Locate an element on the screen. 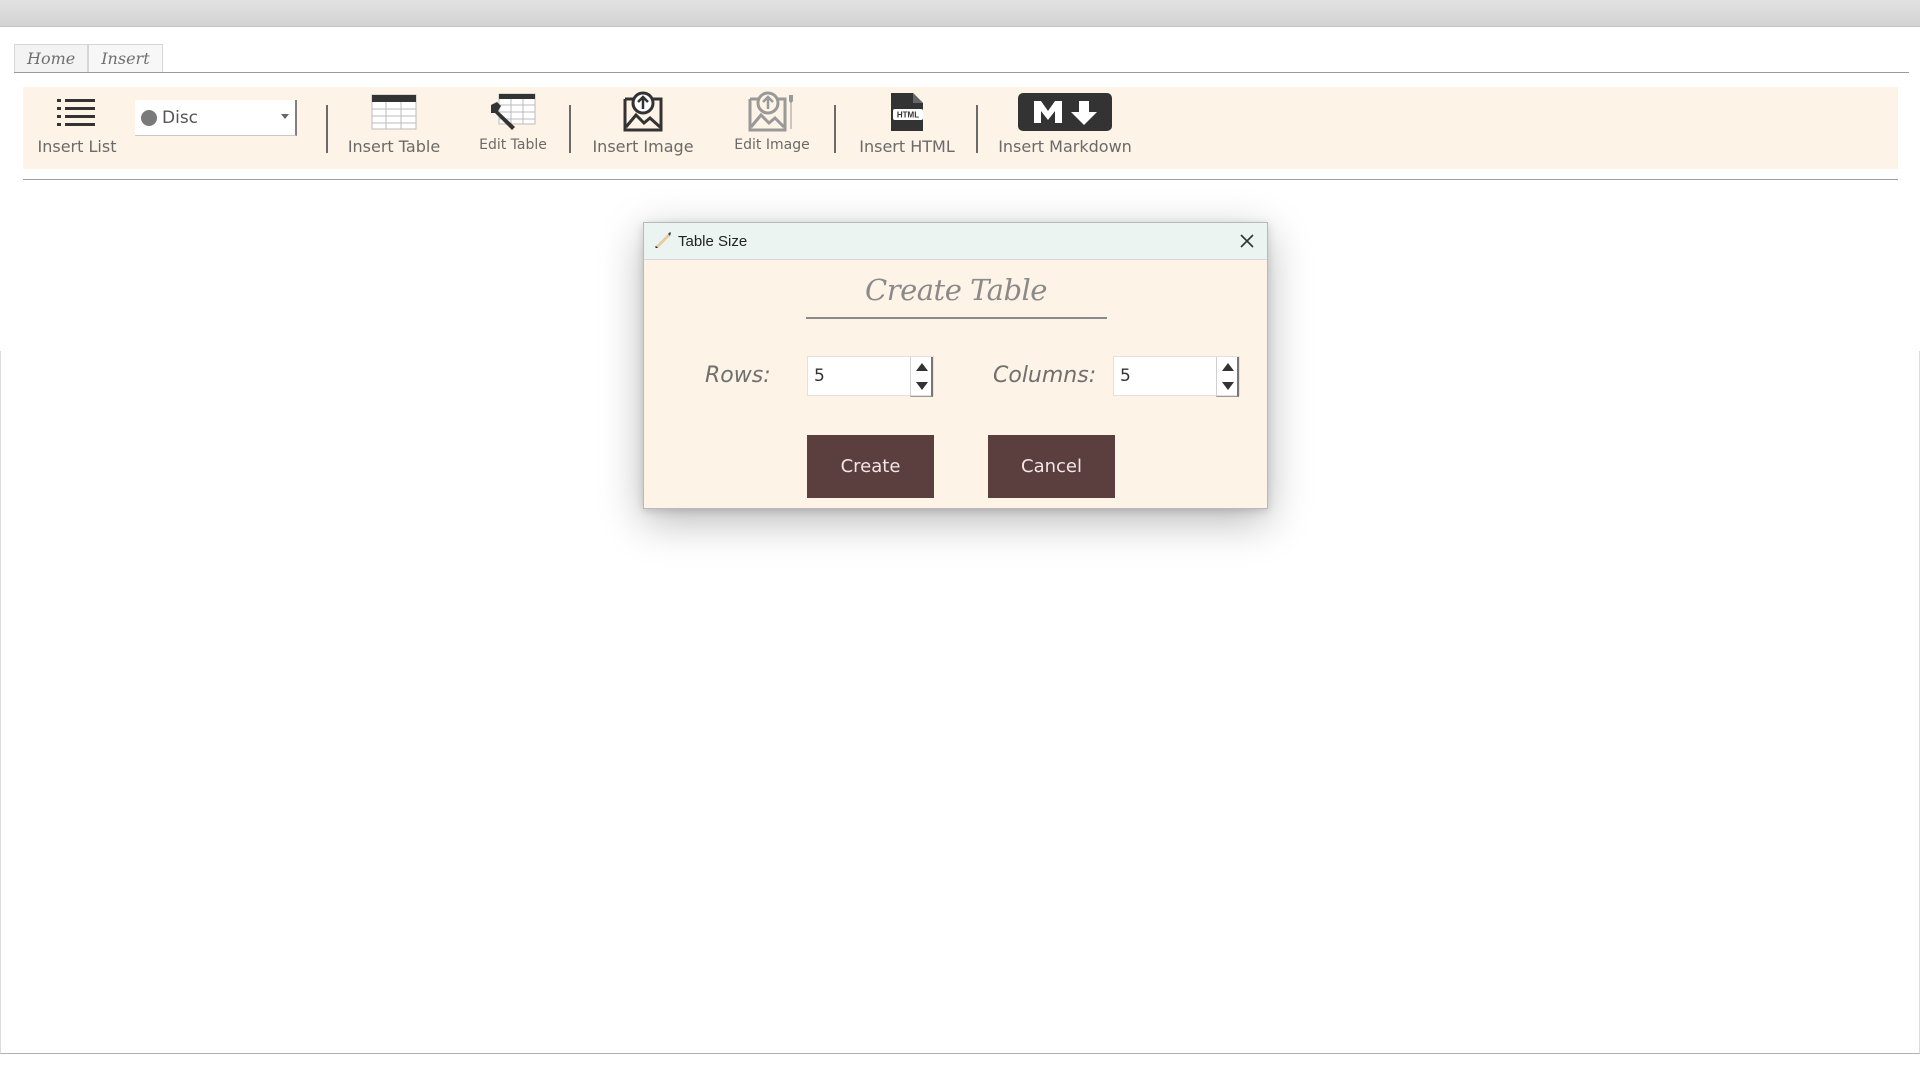 This screenshot has height=1080, width=1920. html-file-icon: HTML is located at coordinates (907, 112).